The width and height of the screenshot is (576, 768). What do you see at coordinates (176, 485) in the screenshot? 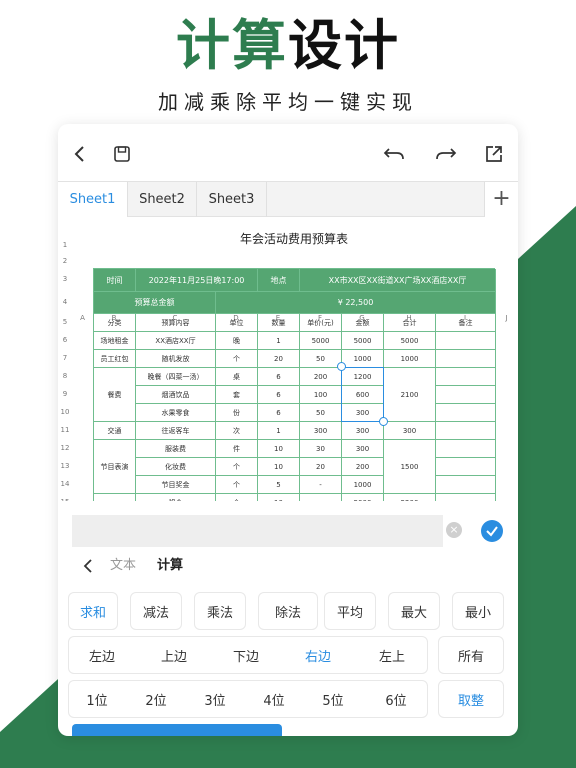
I see `table-cell: 节目奖金` at bounding box center [176, 485].